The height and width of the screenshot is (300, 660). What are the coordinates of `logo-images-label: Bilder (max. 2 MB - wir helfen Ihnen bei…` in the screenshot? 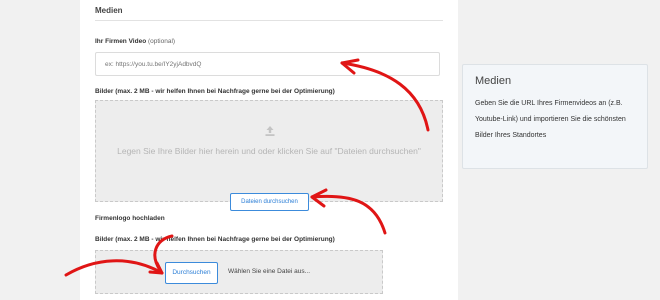 It's located at (215, 239).